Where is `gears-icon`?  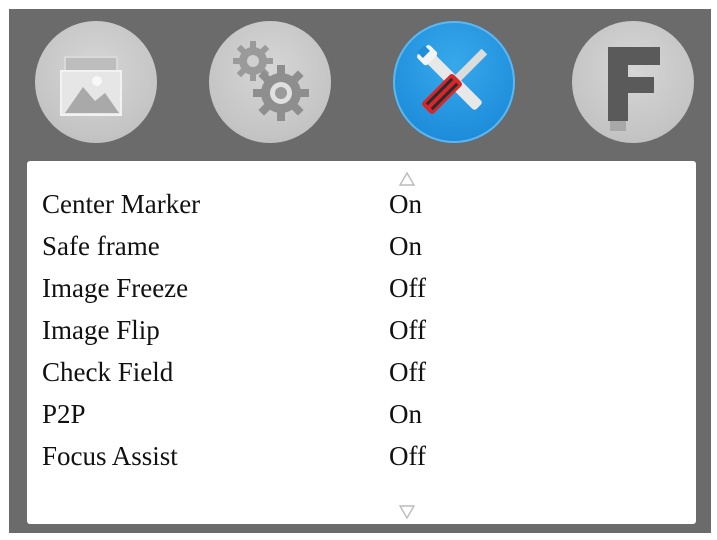 gears-icon is located at coordinates (271, 81).